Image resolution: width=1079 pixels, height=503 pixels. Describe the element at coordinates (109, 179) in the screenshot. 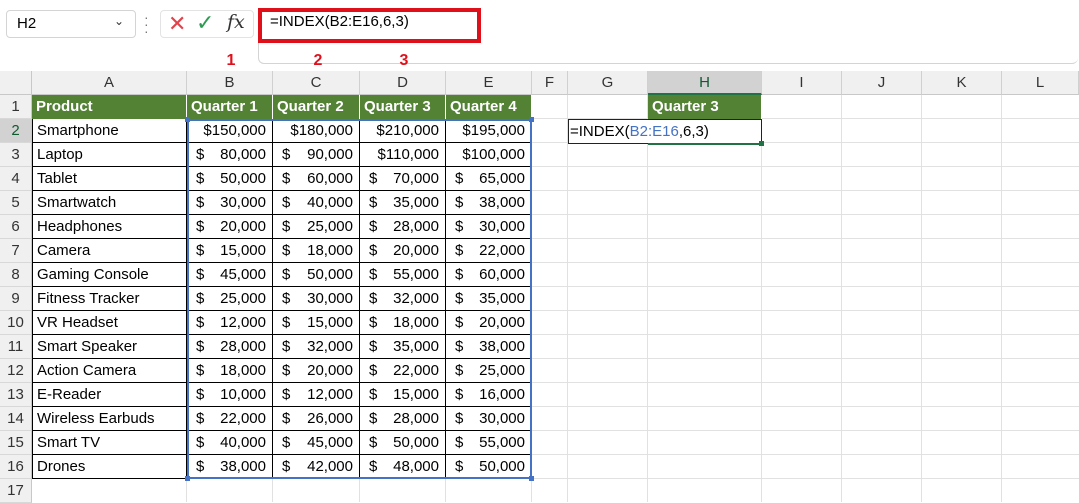

I see `product-cell: Tablet` at that location.